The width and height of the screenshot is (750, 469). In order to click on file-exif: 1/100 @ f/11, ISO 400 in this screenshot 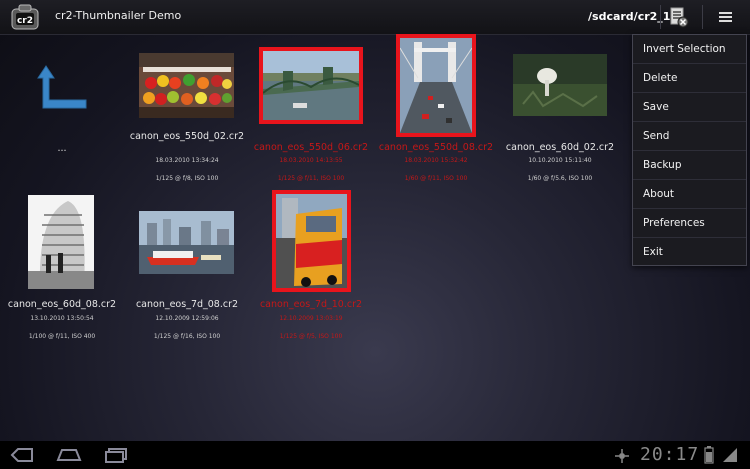, I will do `click(62, 336)`.